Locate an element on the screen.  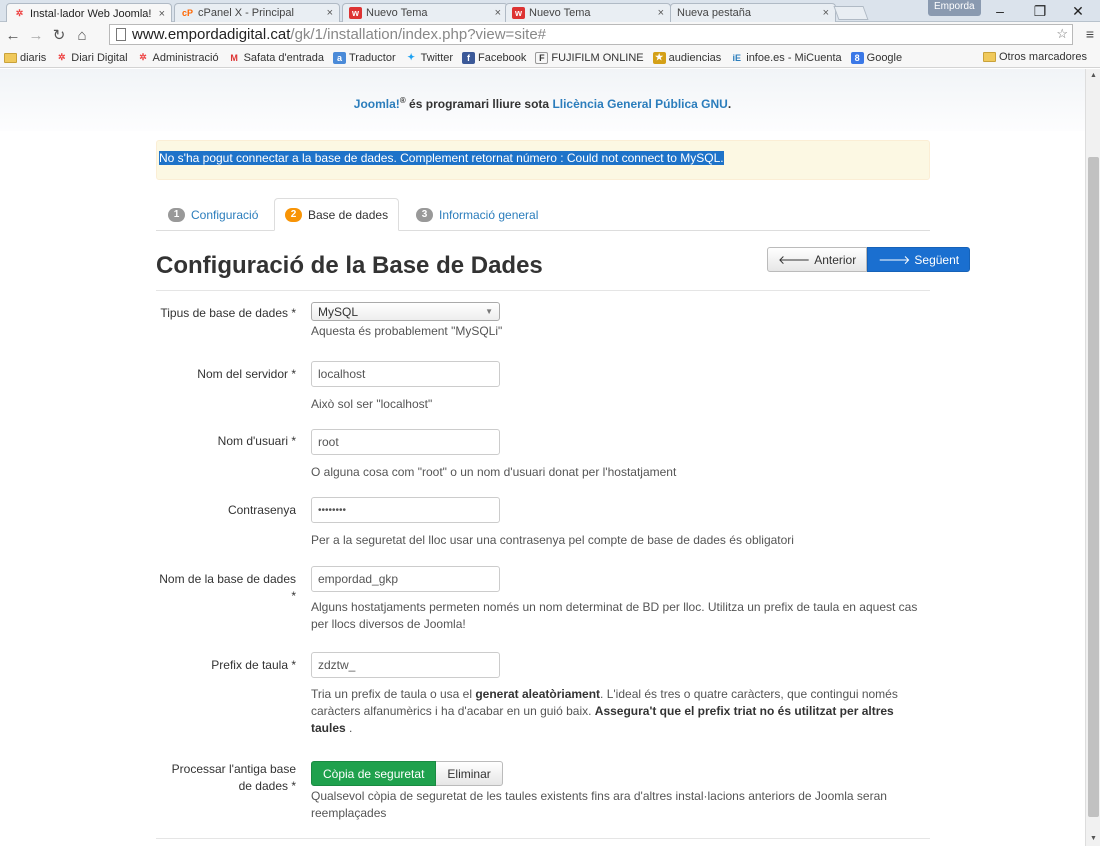
bookmark-diari-digital: ✲ Diari Digital is located at coordinates (91, 57).